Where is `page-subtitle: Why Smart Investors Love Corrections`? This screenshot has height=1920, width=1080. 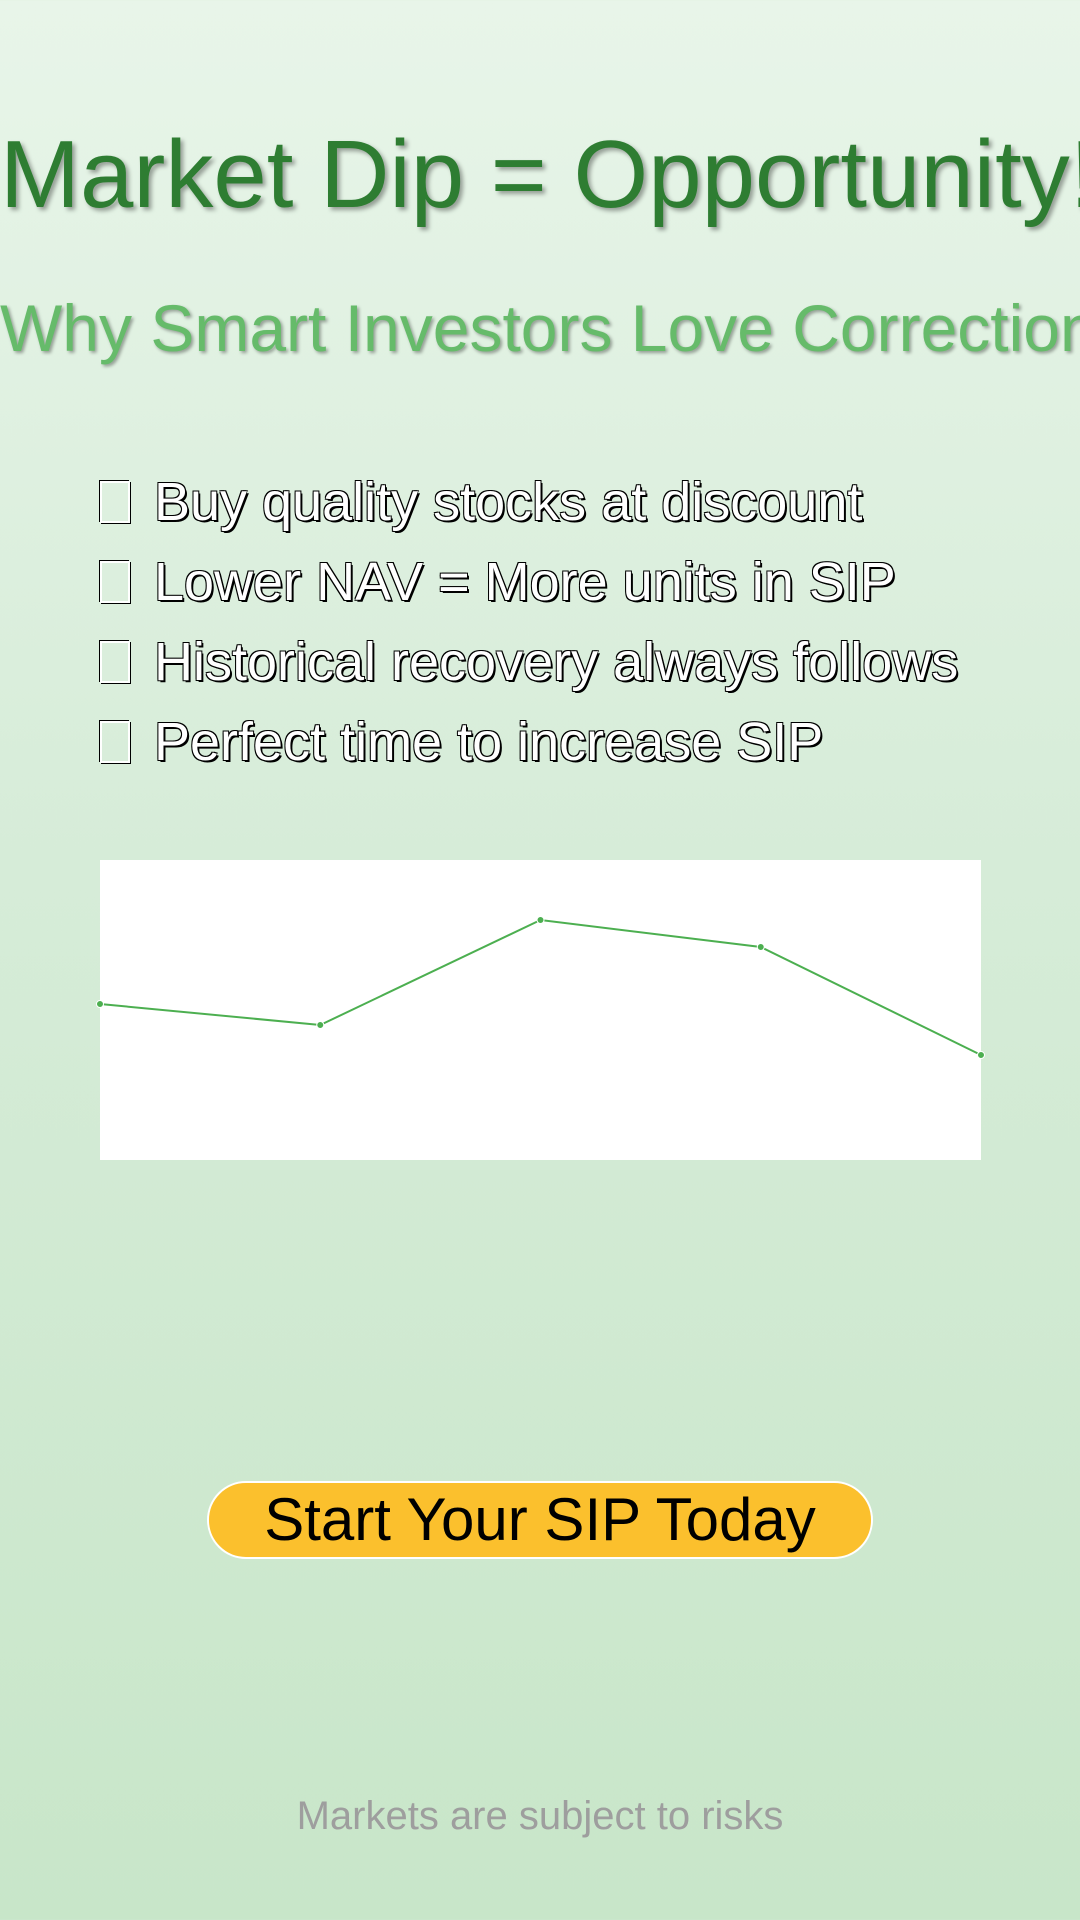 page-subtitle: Why Smart Investors Love Corrections is located at coordinates (540, 328).